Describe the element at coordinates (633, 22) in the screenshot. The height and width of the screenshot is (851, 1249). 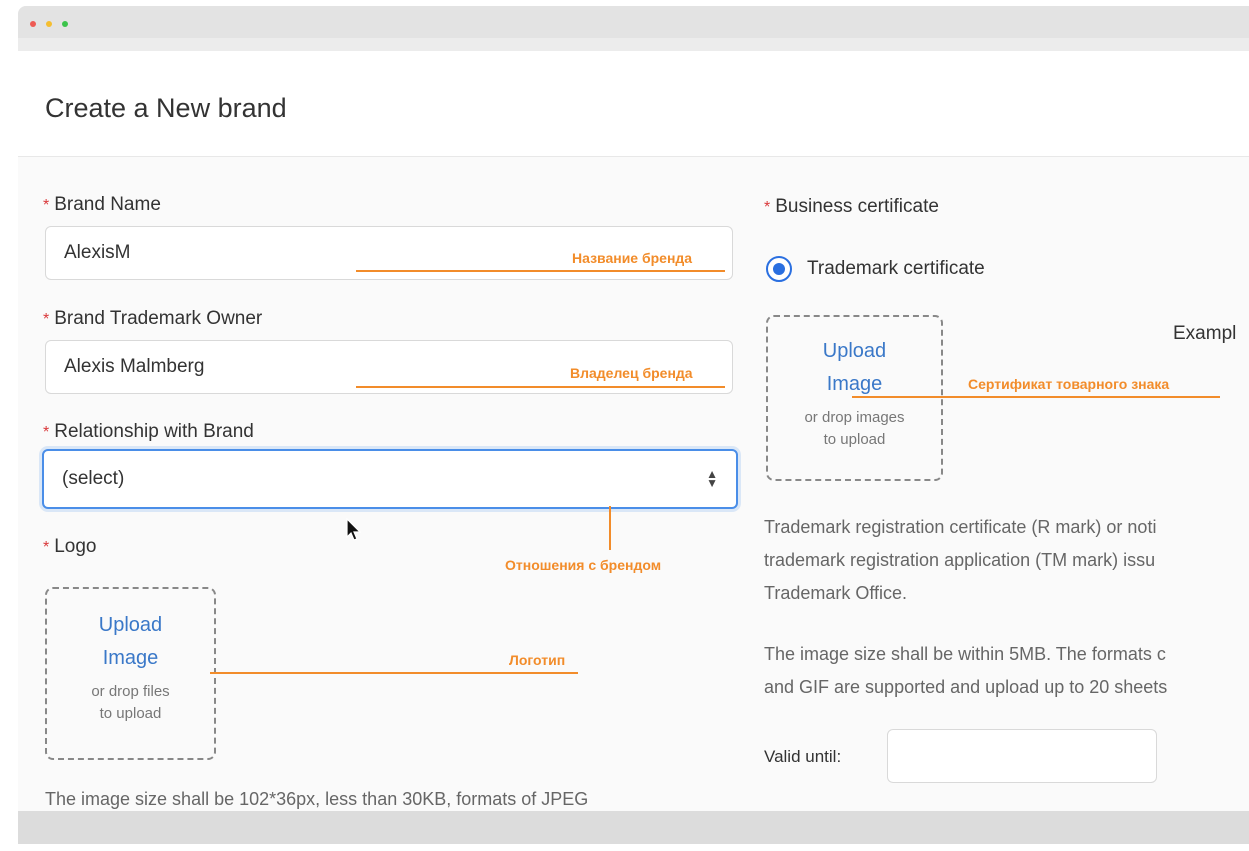
I see `window-titlebar` at that location.